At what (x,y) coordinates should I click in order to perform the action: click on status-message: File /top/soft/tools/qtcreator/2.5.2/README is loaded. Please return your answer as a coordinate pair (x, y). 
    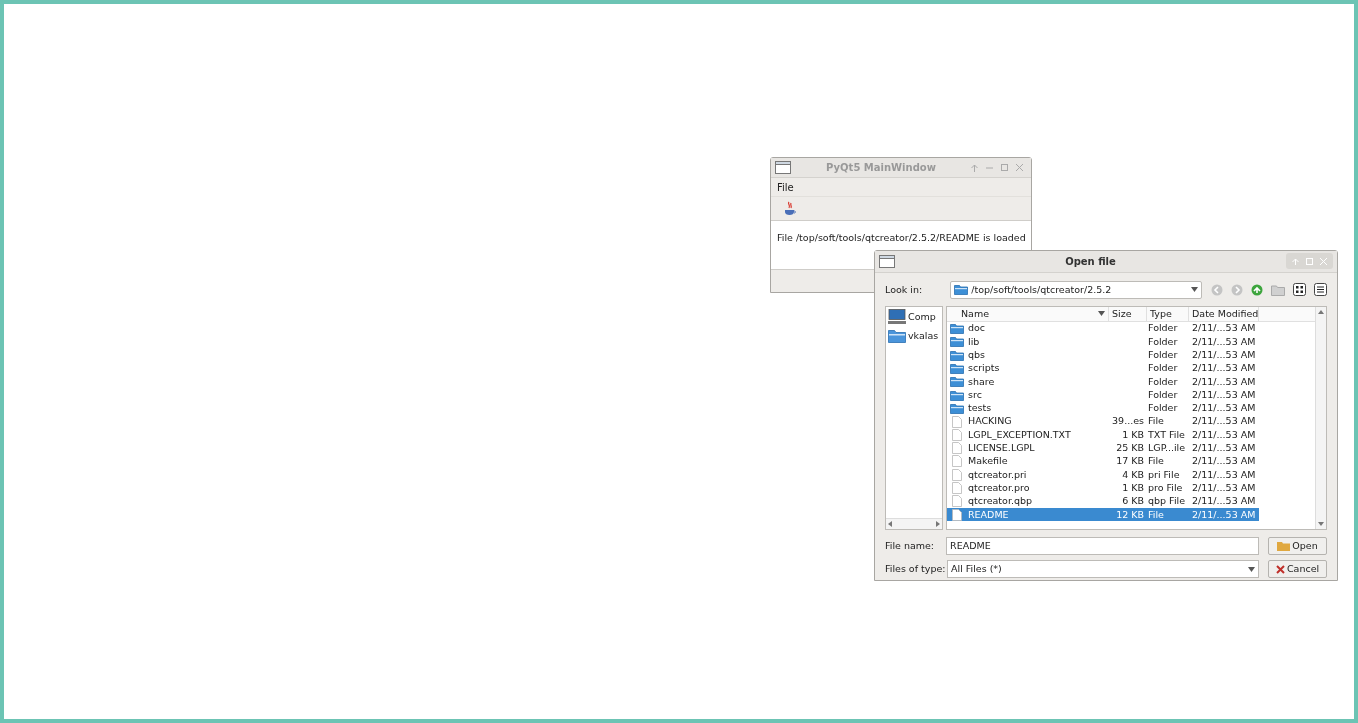
    Looking at the image, I should click on (901, 237).